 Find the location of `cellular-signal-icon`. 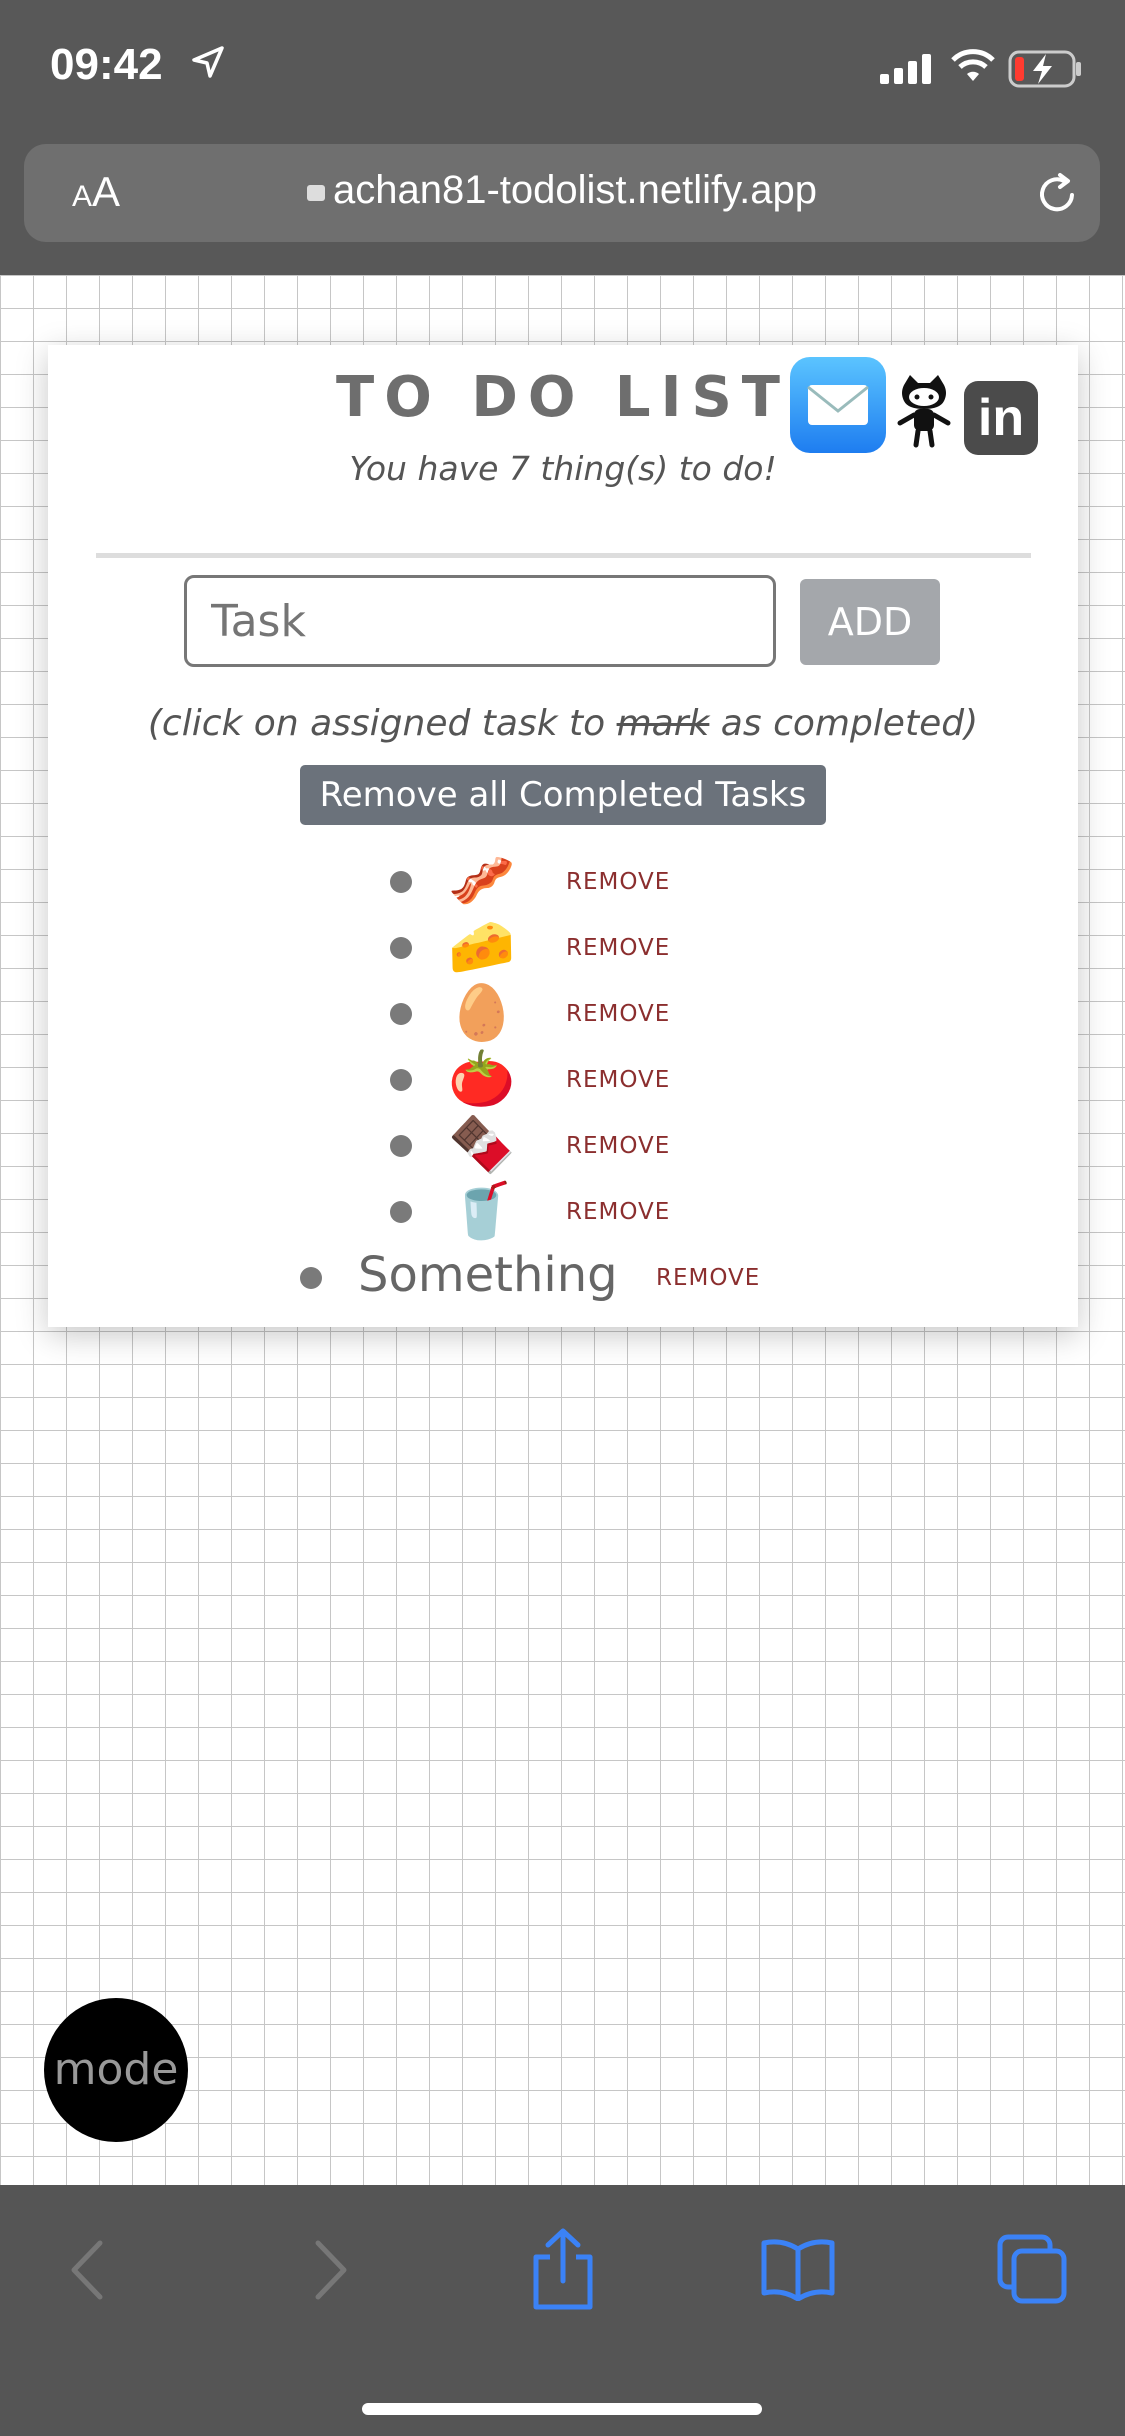

cellular-signal-icon is located at coordinates (905, 69).